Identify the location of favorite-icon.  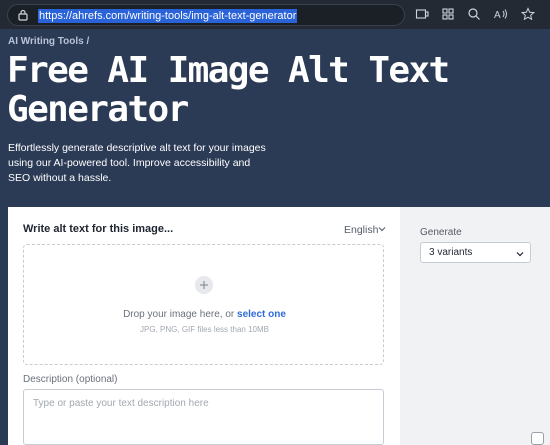
(528, 14).